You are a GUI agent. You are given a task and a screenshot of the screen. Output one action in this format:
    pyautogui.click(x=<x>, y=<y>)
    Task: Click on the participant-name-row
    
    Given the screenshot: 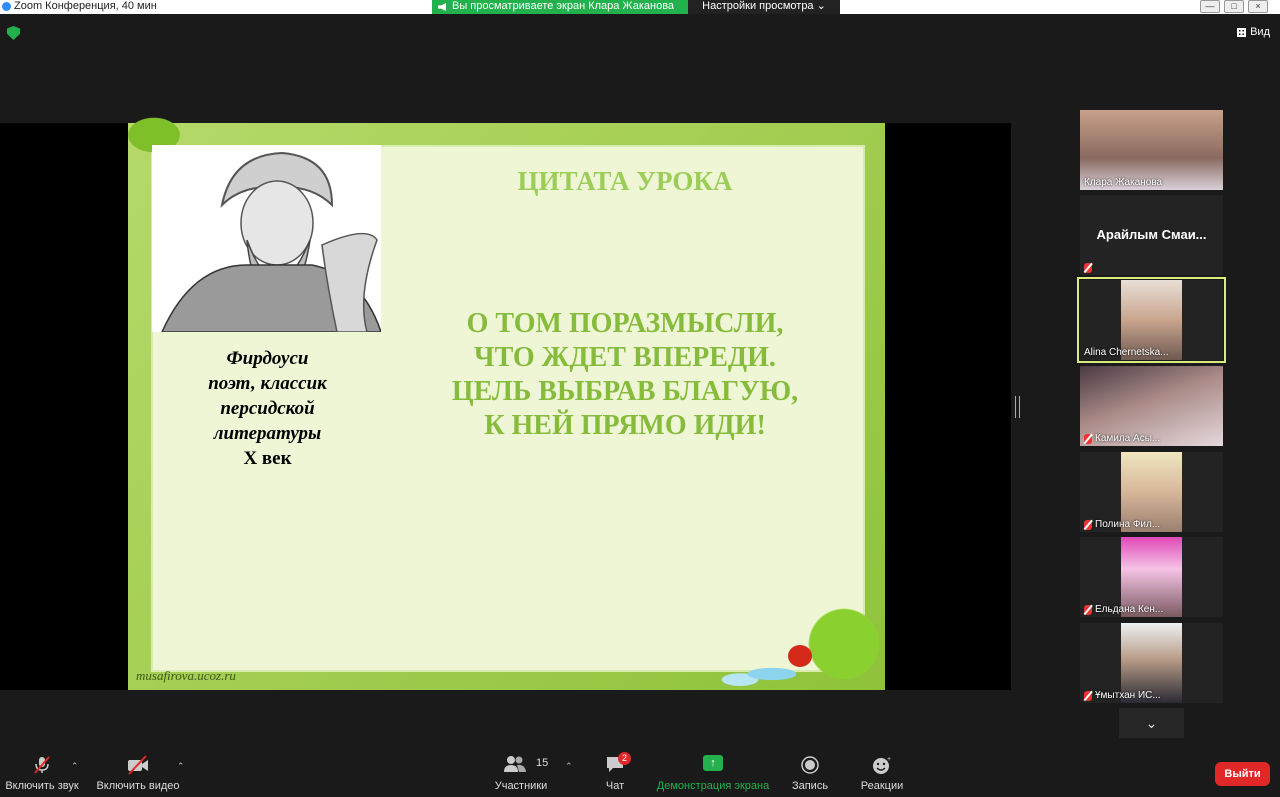 What is the action you would take?
    pyautogui.click(x=1088, y=268)
    